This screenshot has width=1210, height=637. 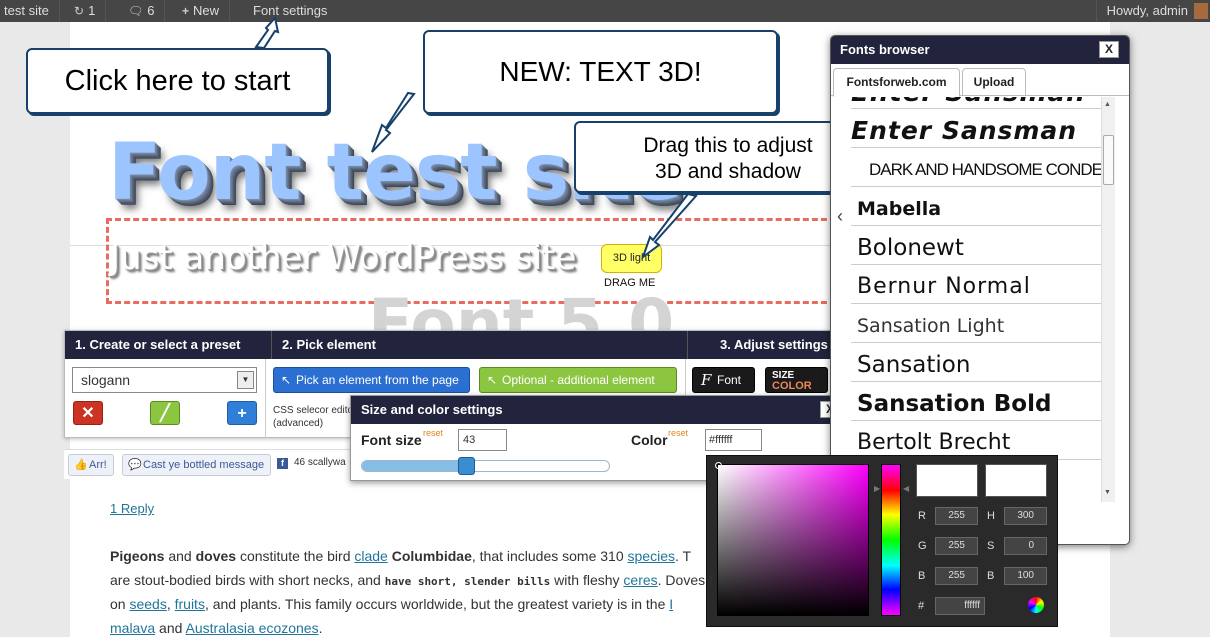 I want to click on font-item-sansation: Sansation, so click(x=976, y=362).